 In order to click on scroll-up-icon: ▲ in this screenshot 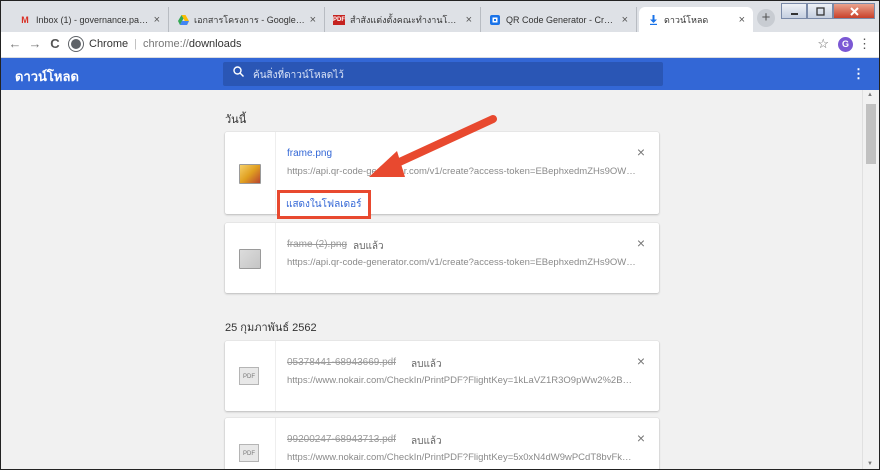, I will do `click(870, 95)`.